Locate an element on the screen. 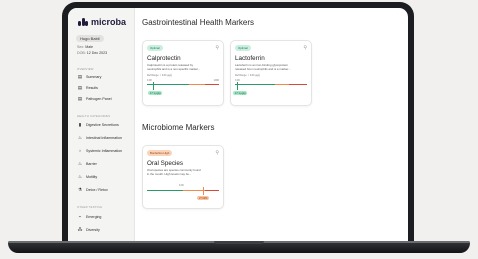 The width and height of the screenshot is (478, 259). card-title: Oral Species is located at coordinates (165, 163).